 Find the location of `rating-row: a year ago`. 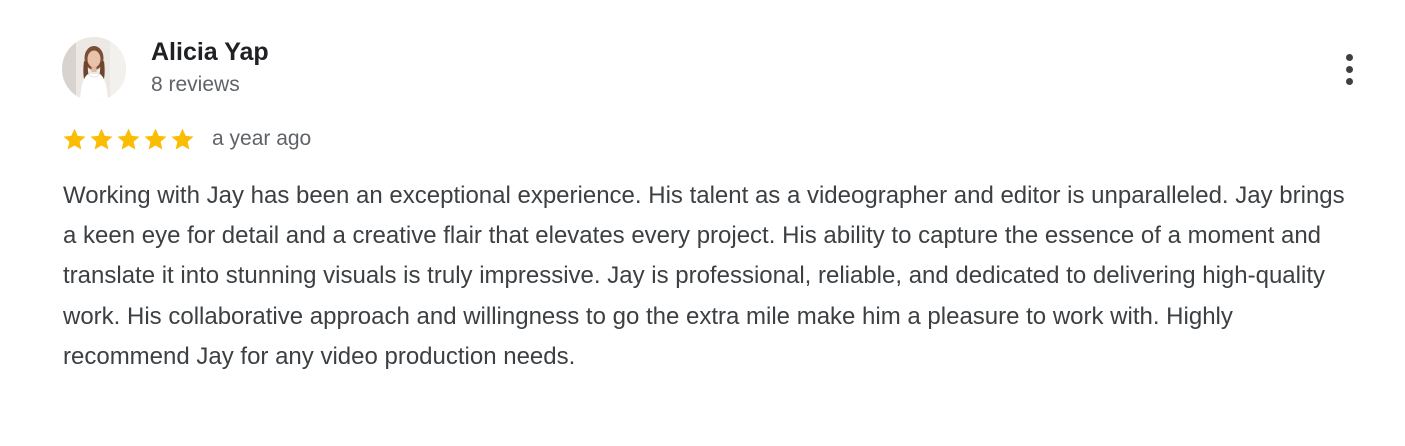

rating-row: a year ago is located at coordinates (186, 139).